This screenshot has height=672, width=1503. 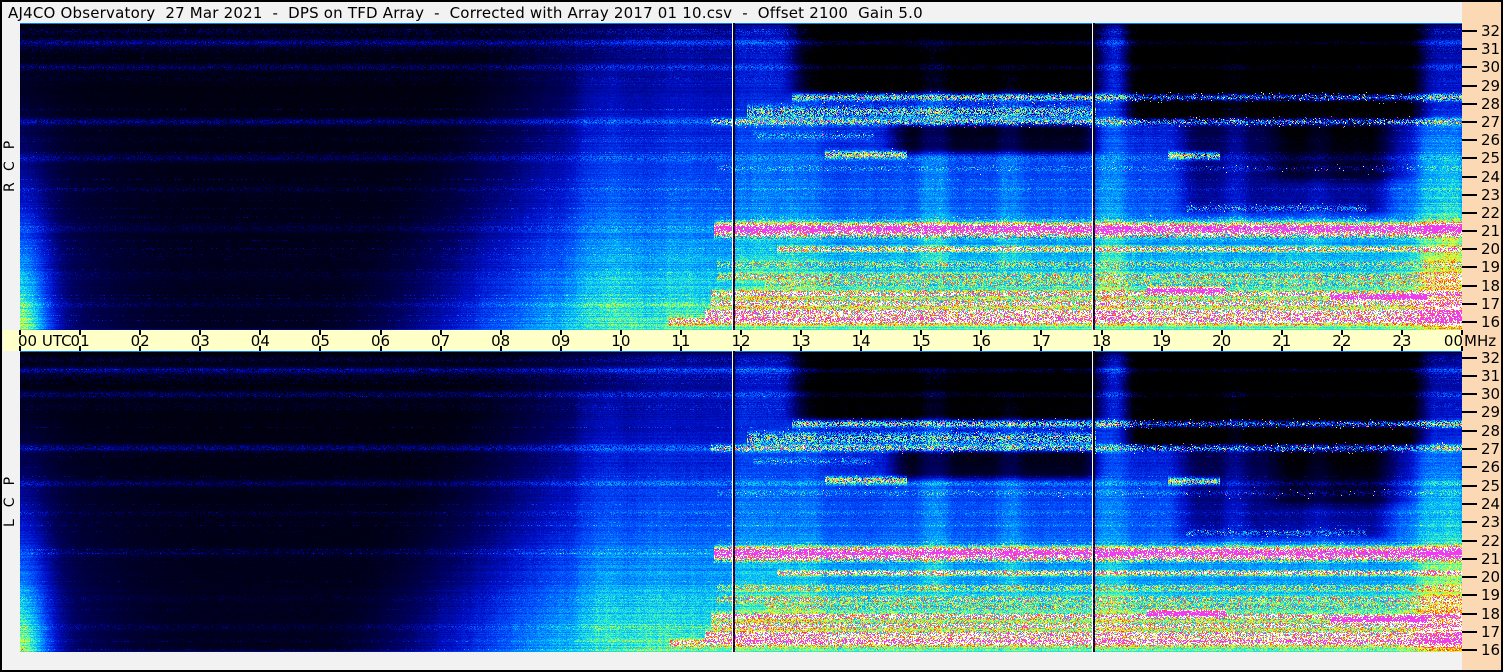 I want to click on time-tick-label: 01, so click(x=80, y=341).